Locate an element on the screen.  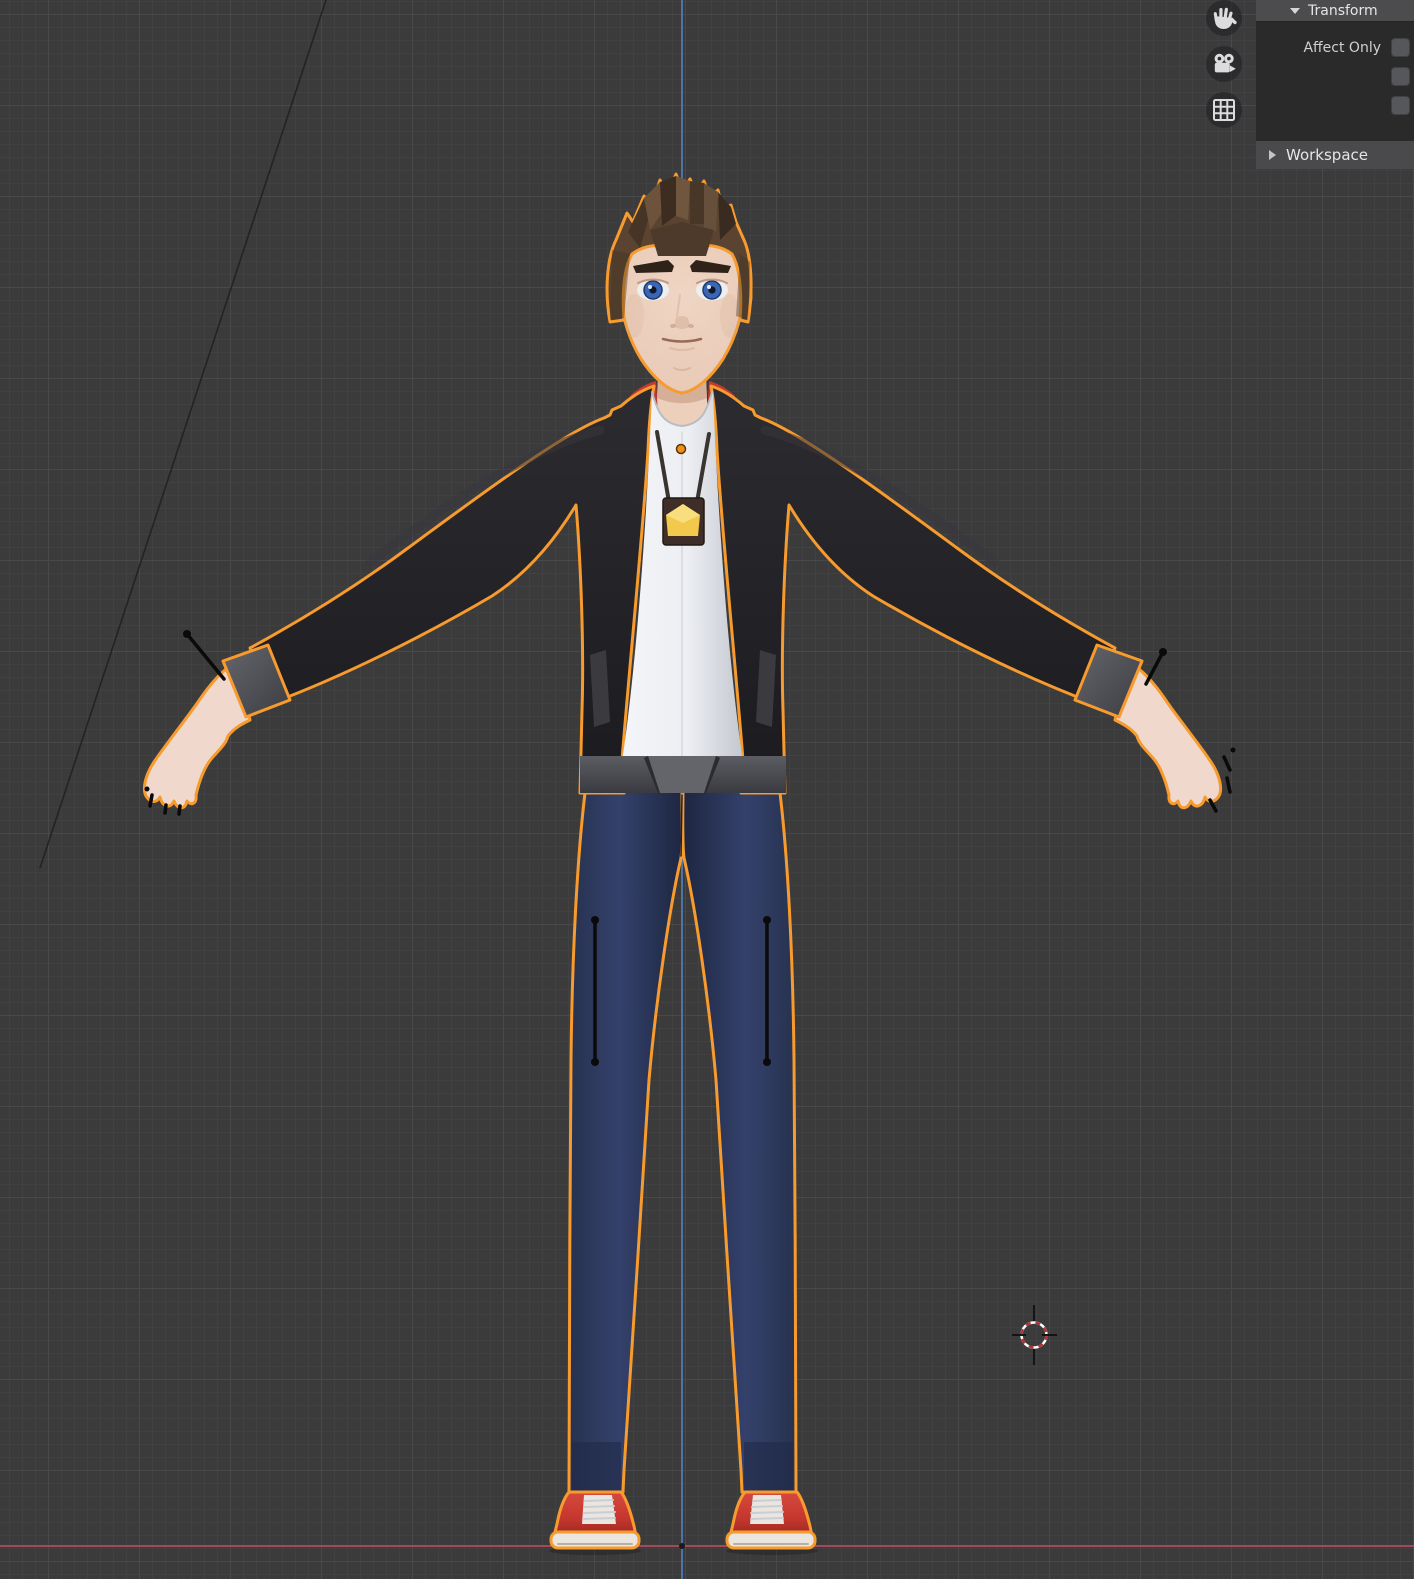
camera-icon is located at coordinates (1225, 63).